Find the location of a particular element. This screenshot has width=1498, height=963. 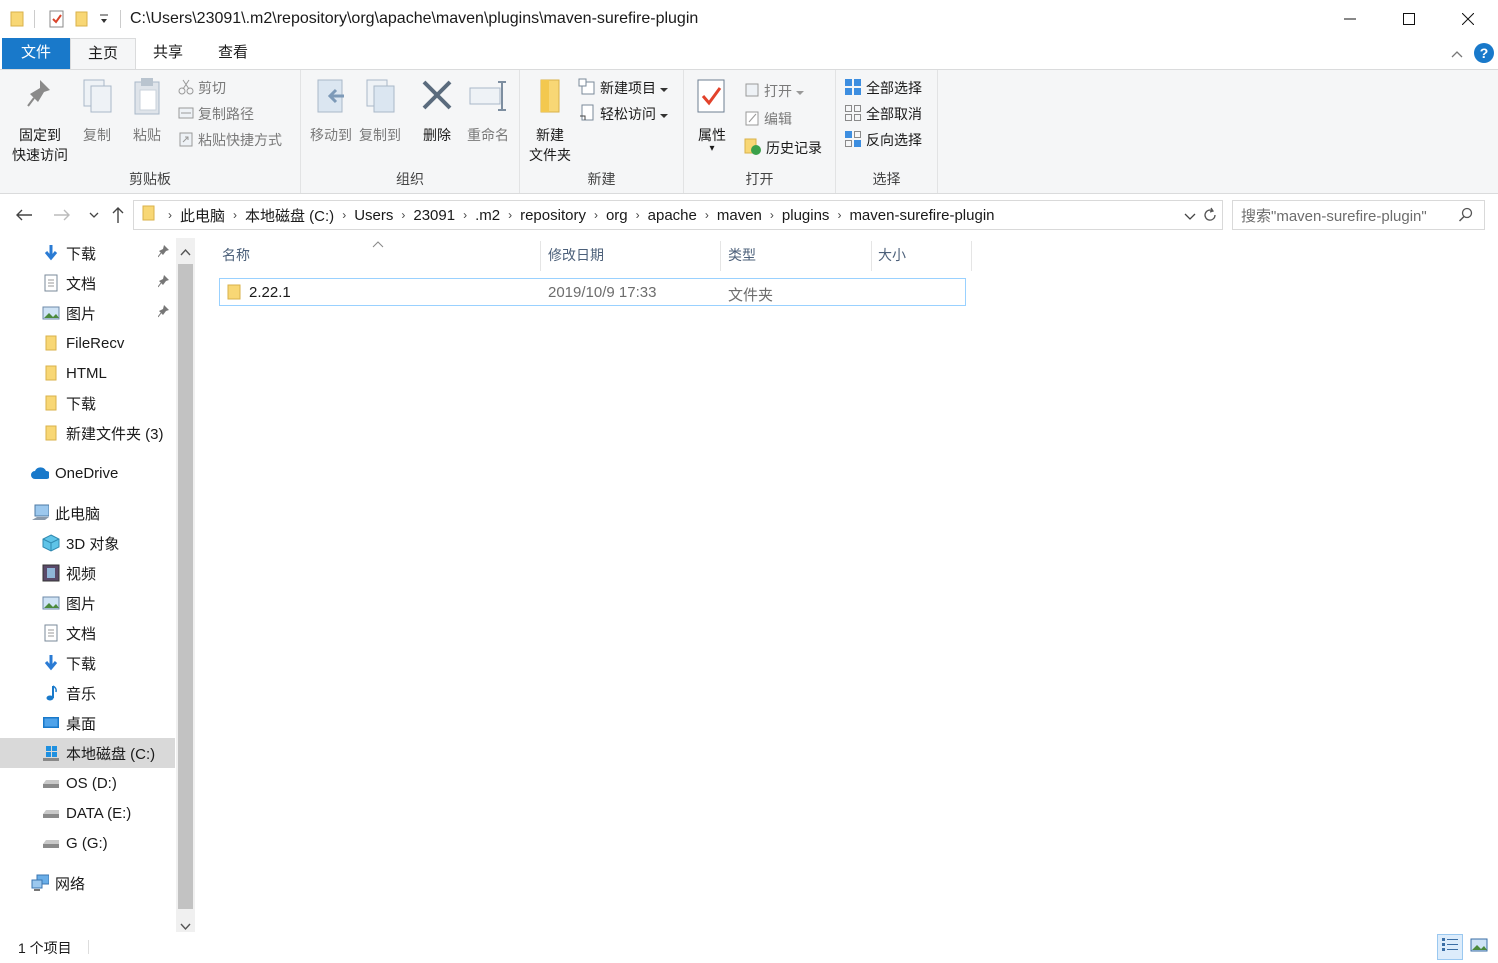

nav-item-3d-objects: 3D 对象 is located at coordinates (87, 543).